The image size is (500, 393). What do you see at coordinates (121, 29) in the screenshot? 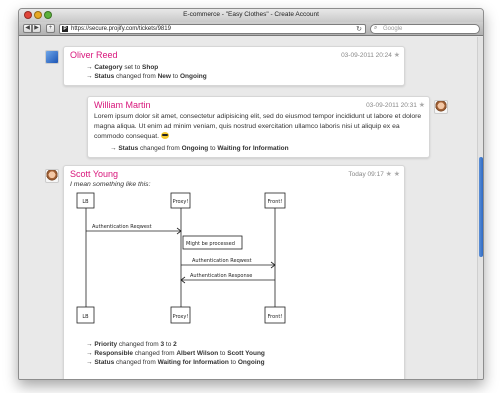
I see `url-text: https://secure.projify.com/tickets/9819` at bounding box center [121, 29].